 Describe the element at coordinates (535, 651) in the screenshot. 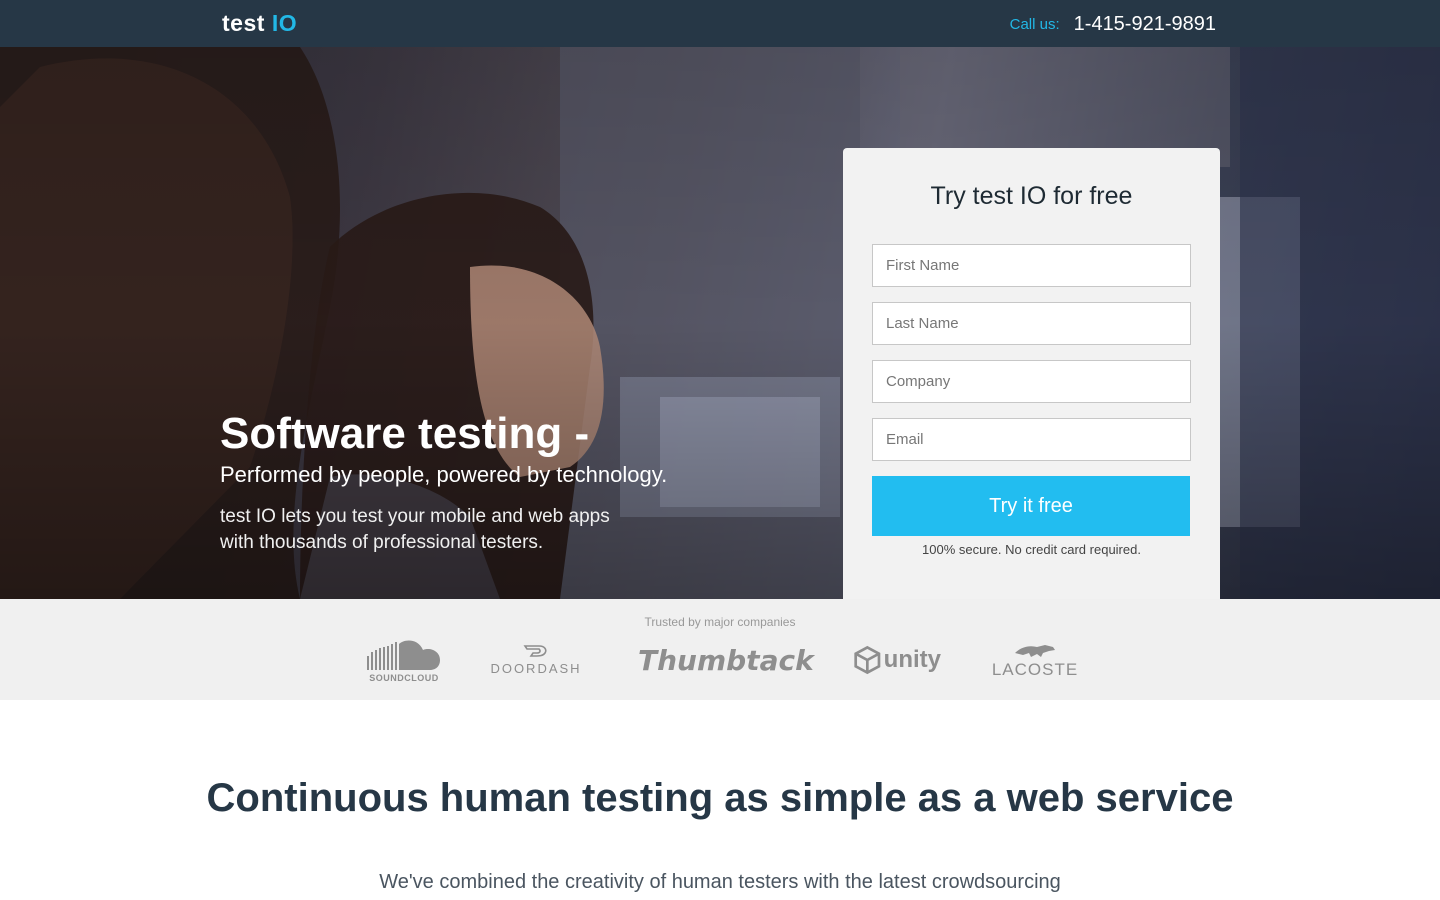

I see `doordash-dash-icon` at that location.